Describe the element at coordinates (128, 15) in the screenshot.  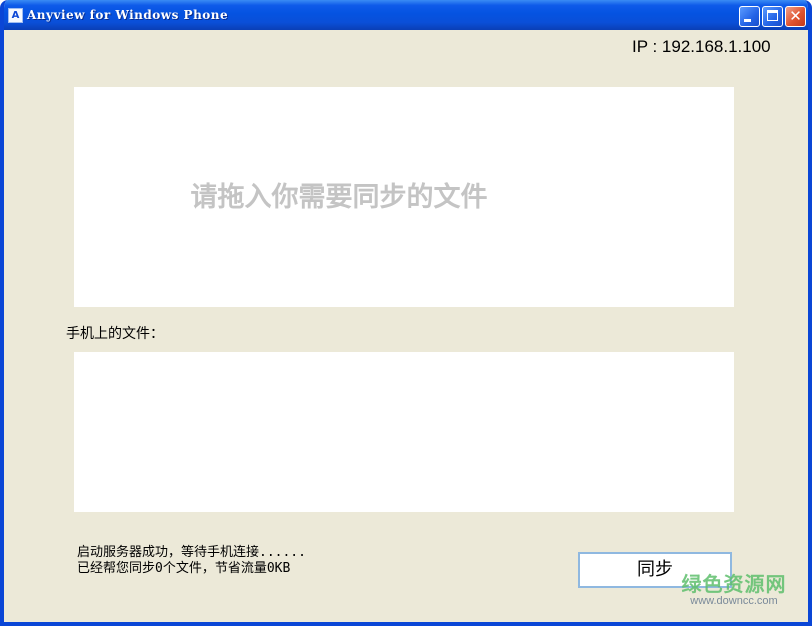
I see `window-title: Anyview for Windows Phone` at that location.